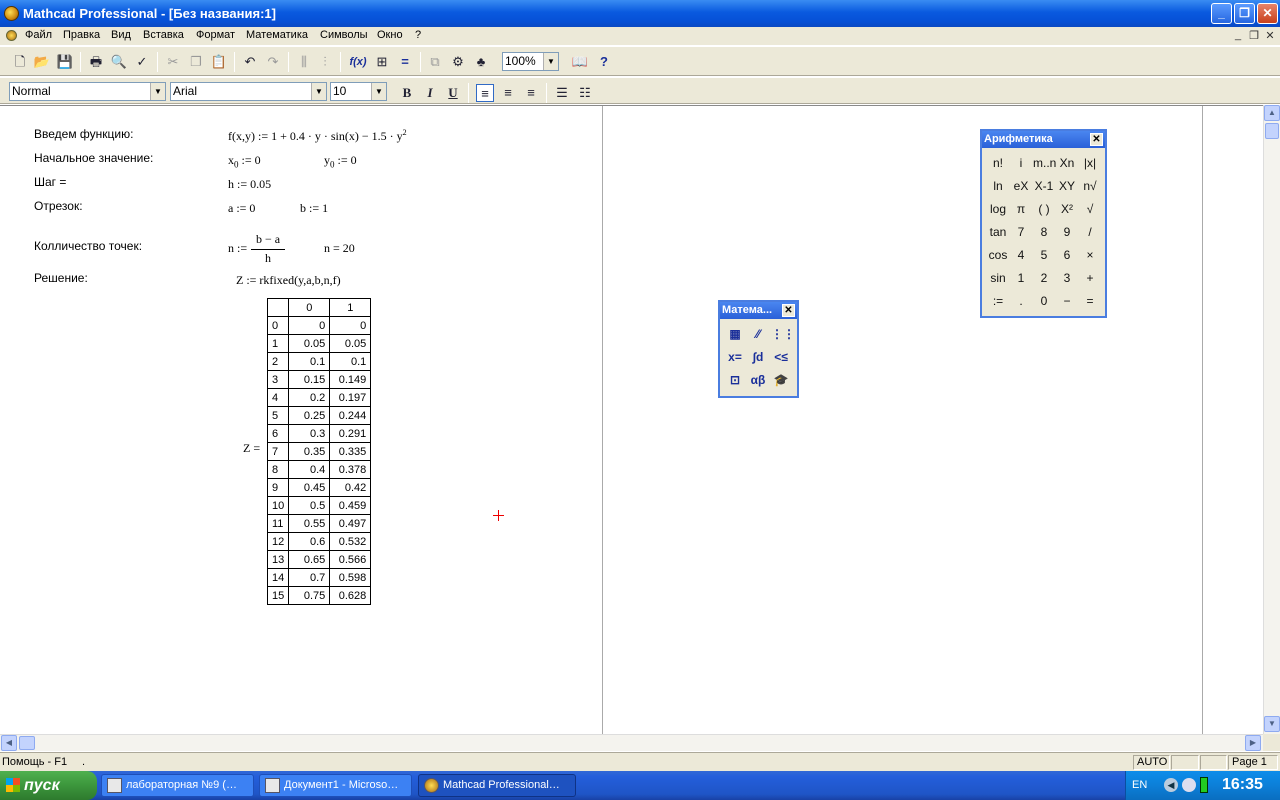 The height and width of the screenshot is (800, 1280). I want to click on redo-icon: ↷, so click(273, 62).